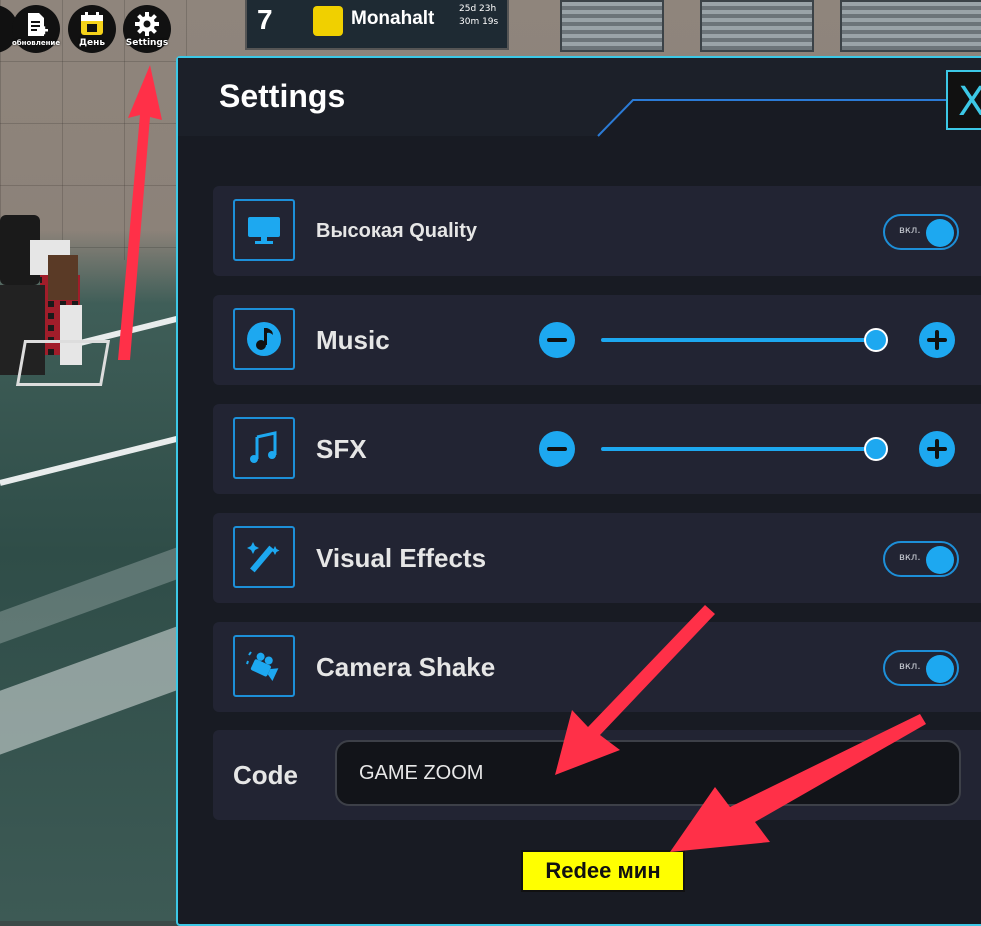 The width and height of the screenshot is (981, 926). I want to click on setting-label: Высокая Quality, so click(397, 231).